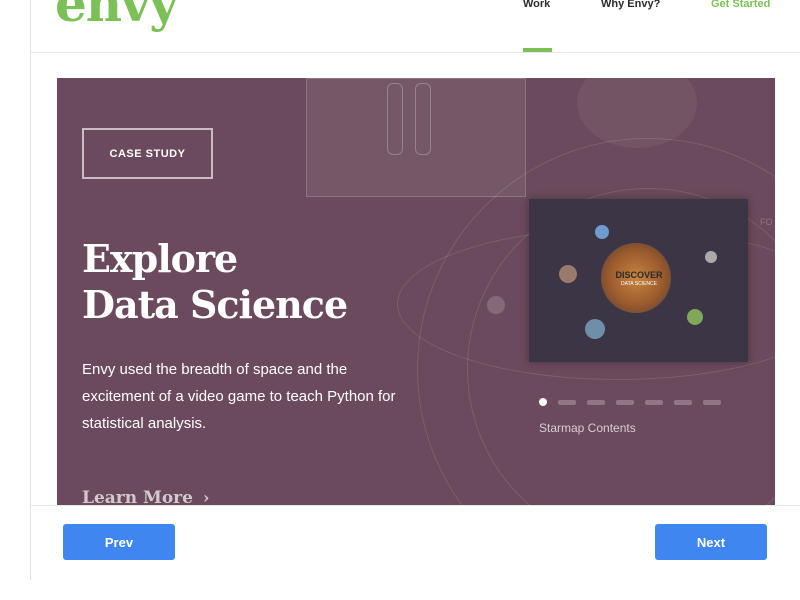  What do you see at coordinates (537, 50) in the screenshot?
I see `active-nav-indicator` at bounding box center [537, 50].